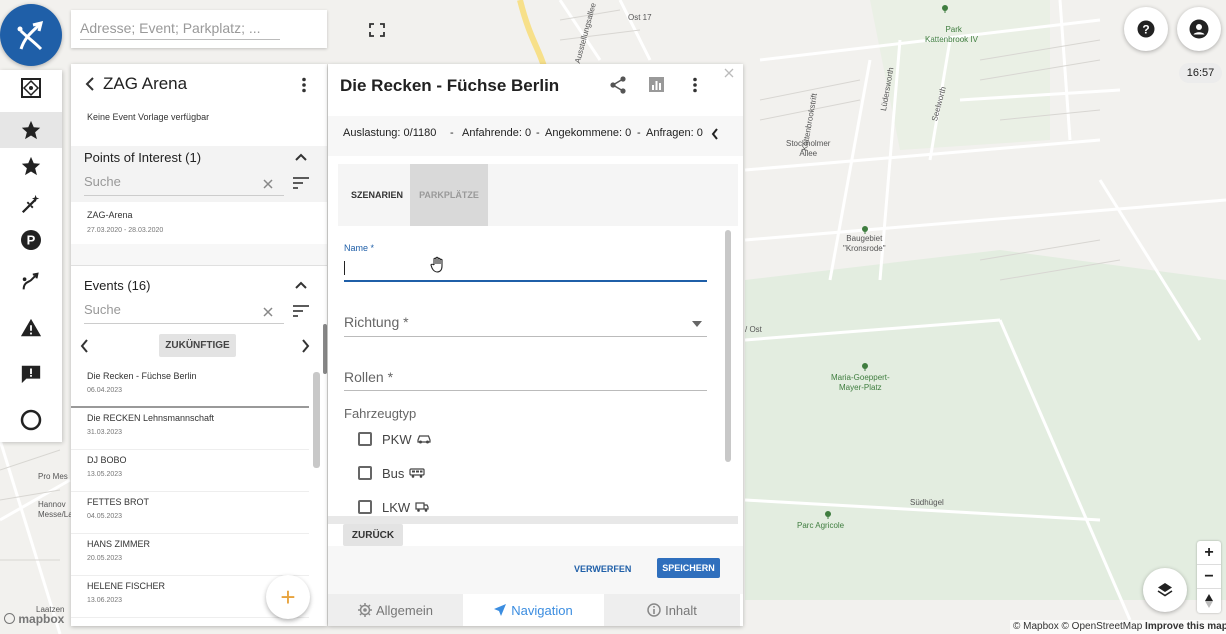  I want to click on events-section-header: Events (16), so click(199, 286).